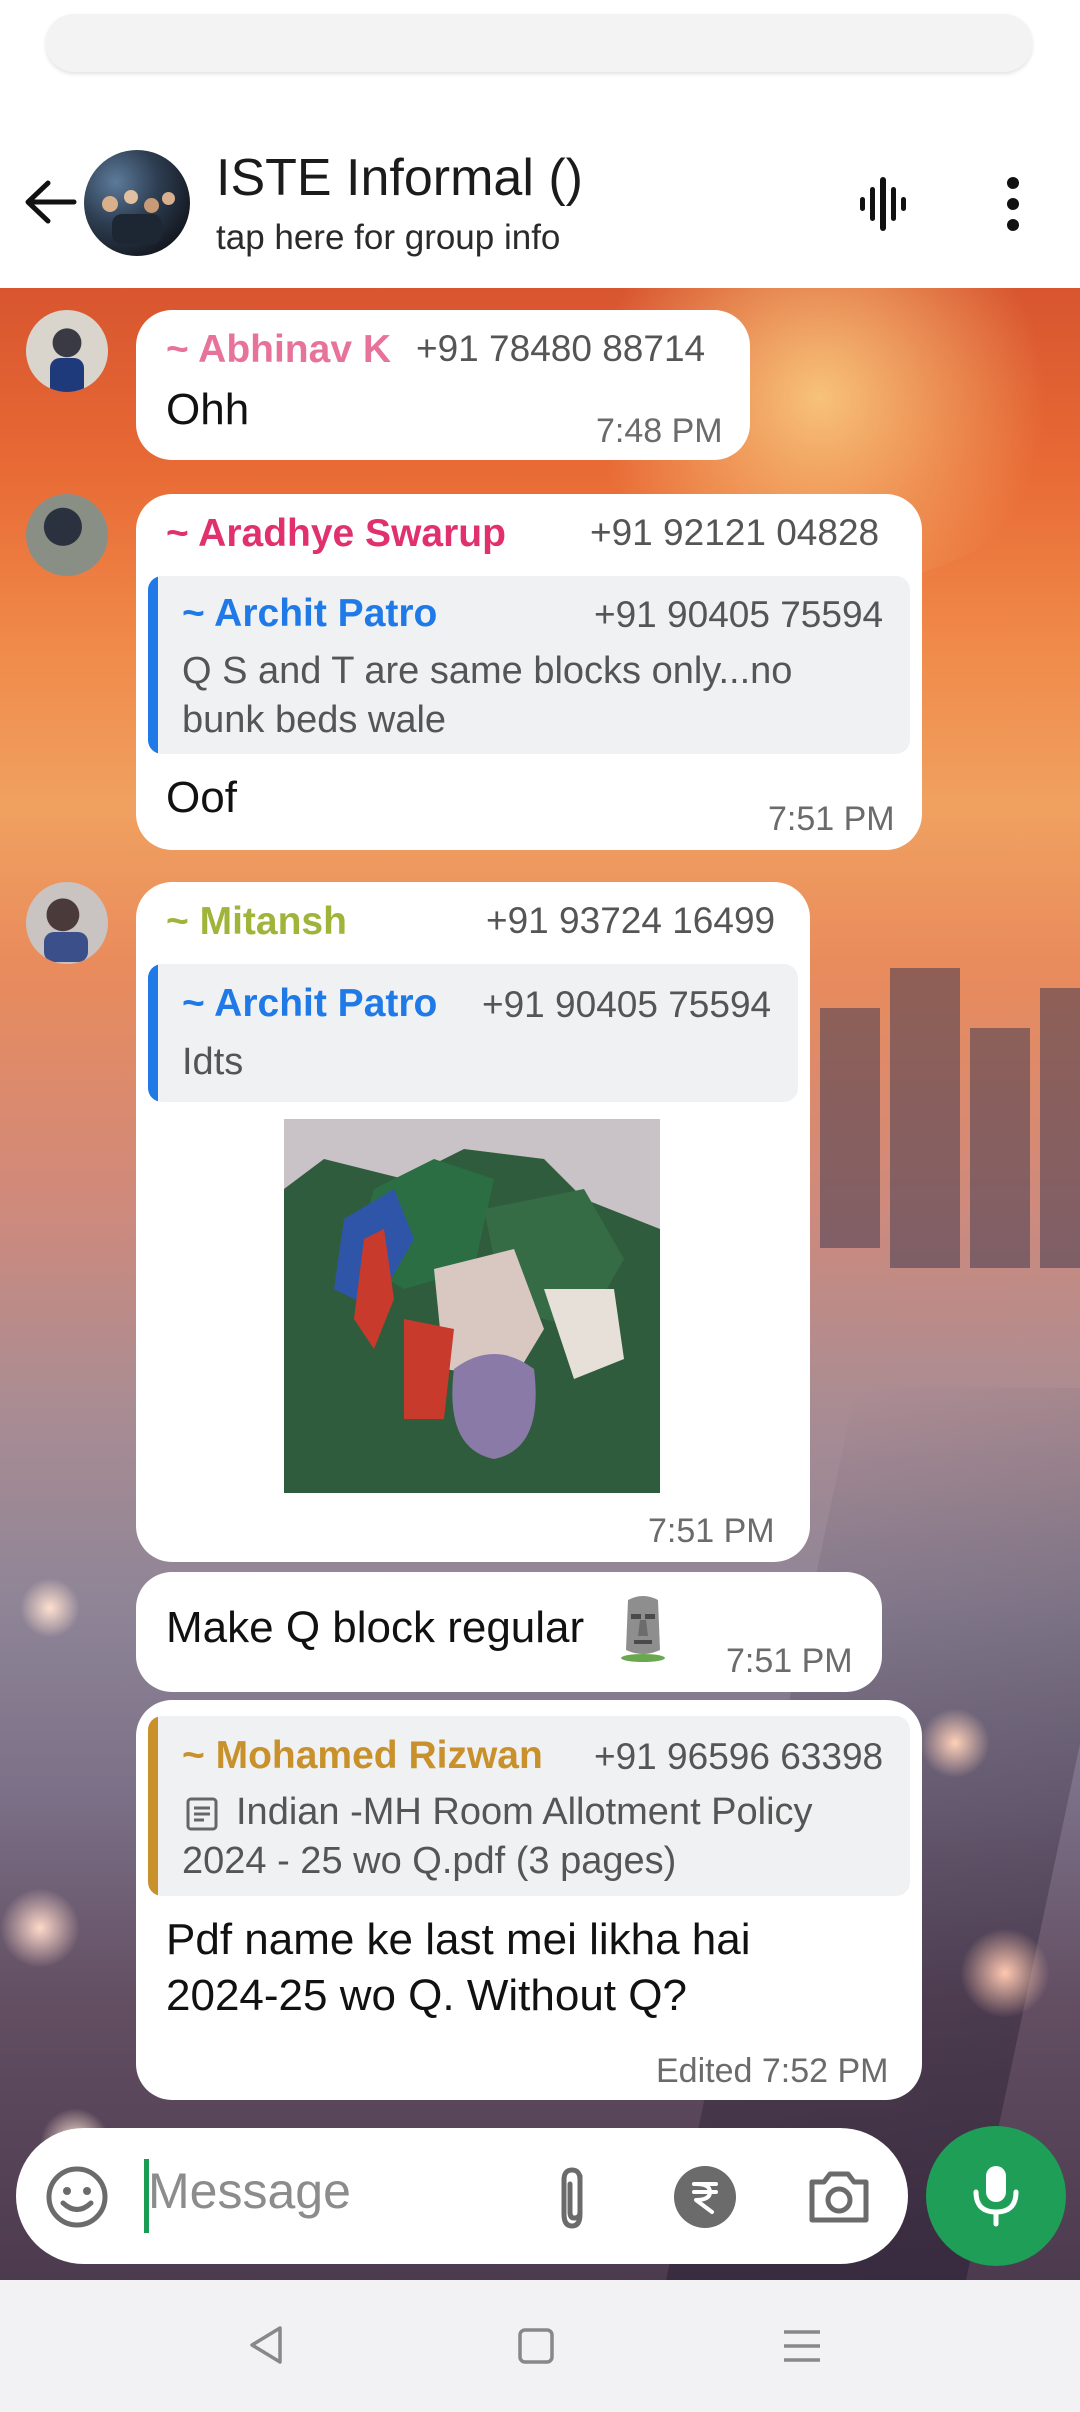 The image size is (1080, 2412). Describe the element at coordinates (399, 178) in the screenshot. I see `group-title: ISTE Informal ()` at that location.